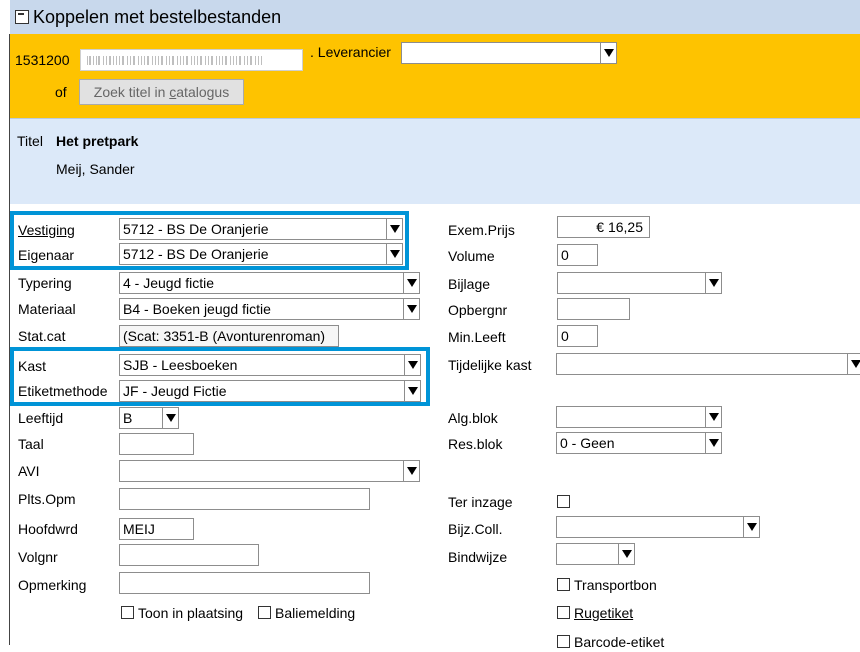 Image resolution: width=860 pixels, height=652 pixels. I want to click on transportbon-checkbox, so click(563, 584).